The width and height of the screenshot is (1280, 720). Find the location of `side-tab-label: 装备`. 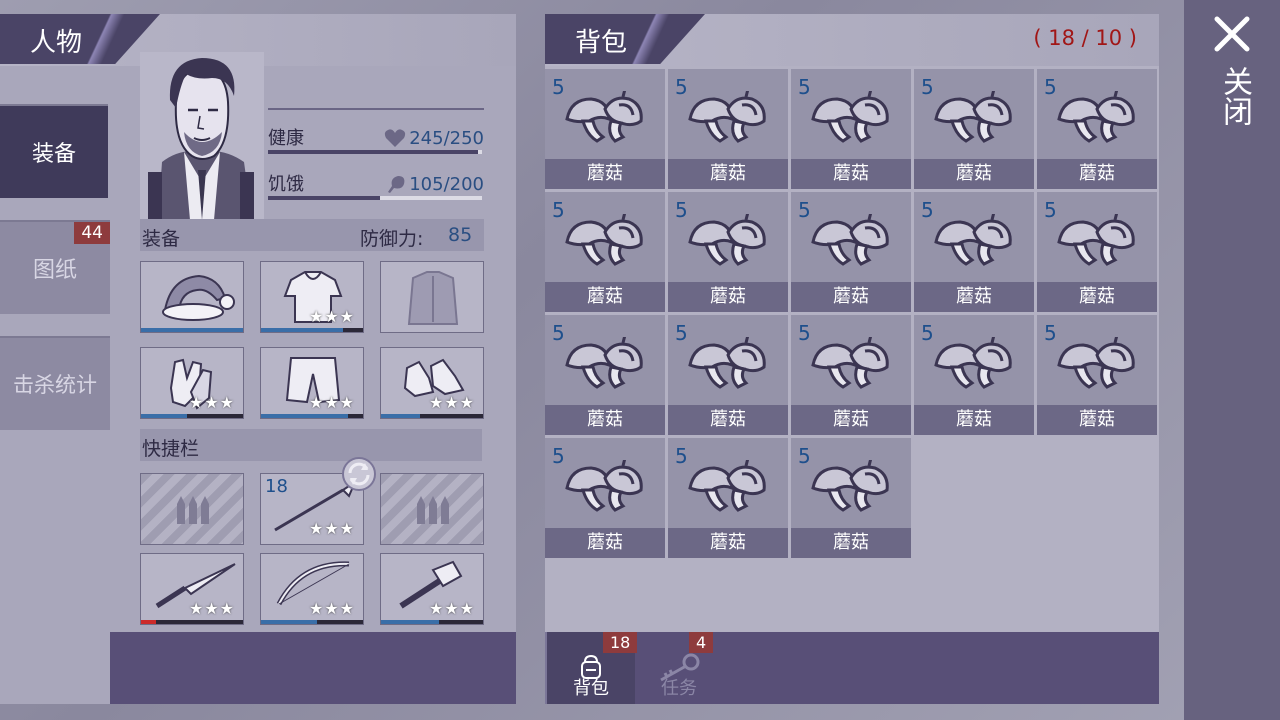

side-tab-label: 装备 is located at coordinates (53, 154).